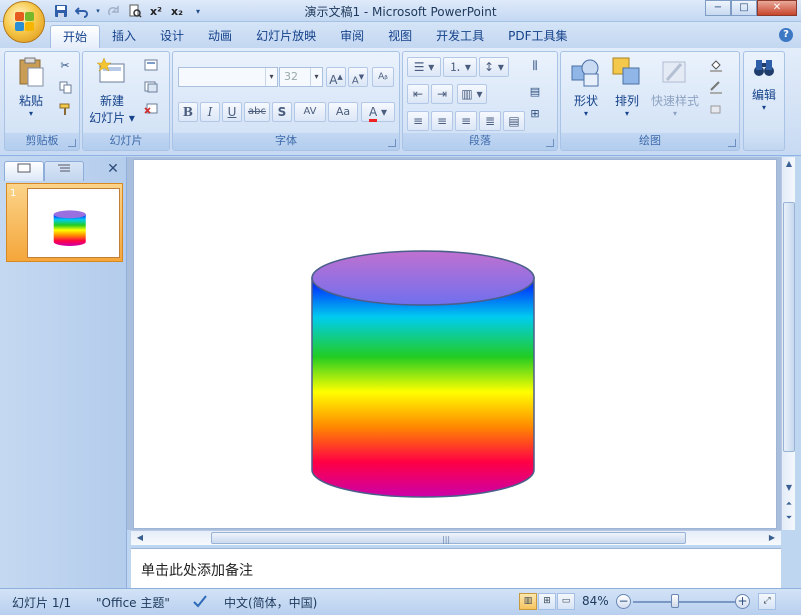 This screenshot has width=801, height=615. Describe the element at coordinates (566, 601) in the screenshot. I see `slide-show-view-button: ▭` at that location.